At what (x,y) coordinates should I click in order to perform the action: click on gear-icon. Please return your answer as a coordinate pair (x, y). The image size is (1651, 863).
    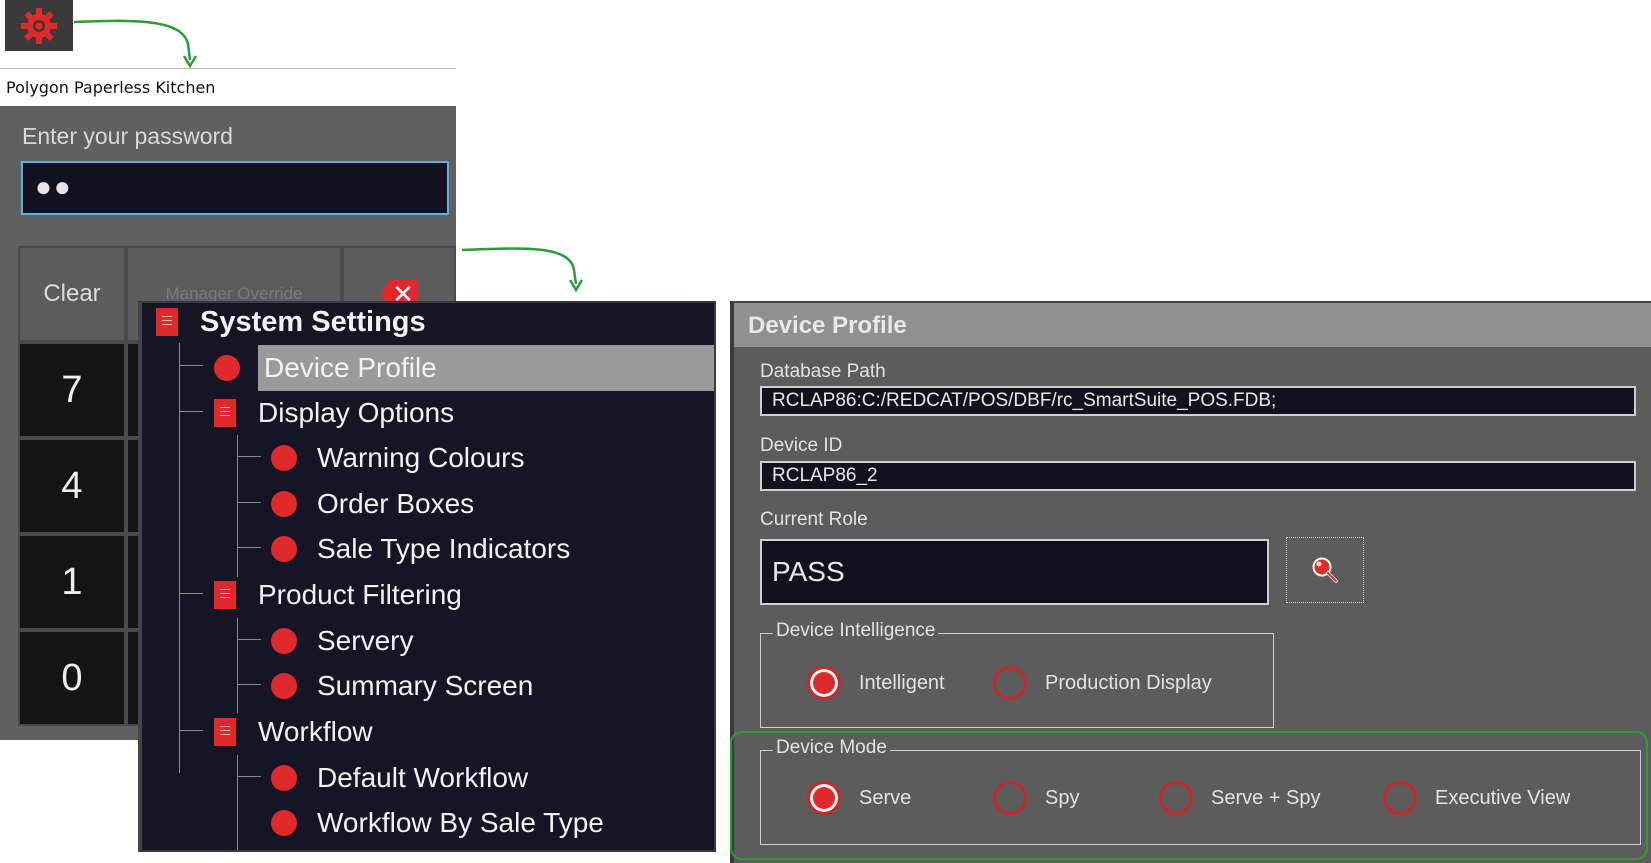
    Looking at the image, I should click on (39, 25).